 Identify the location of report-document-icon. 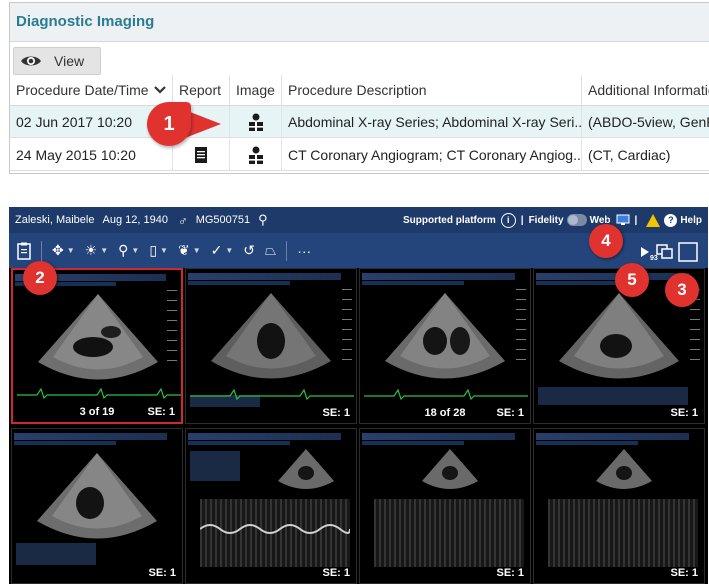
(201, 154).